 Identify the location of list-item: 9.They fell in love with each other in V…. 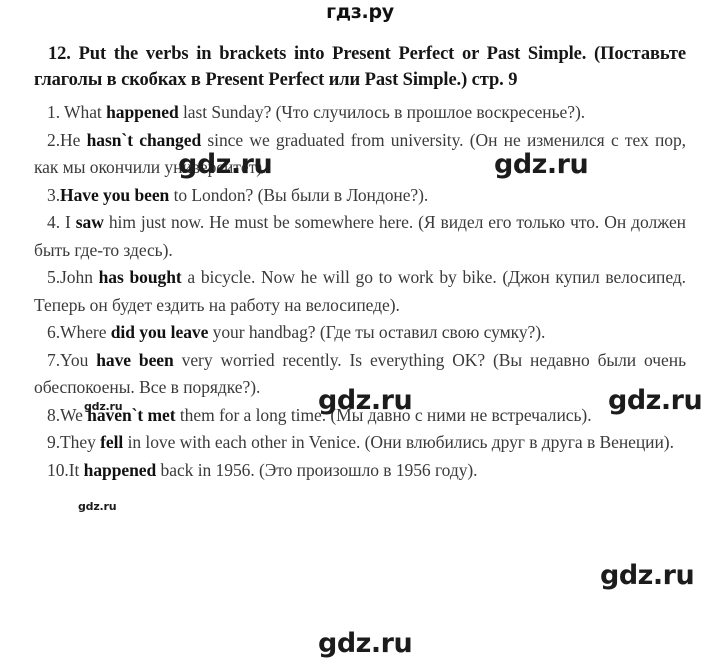
(360, 443).